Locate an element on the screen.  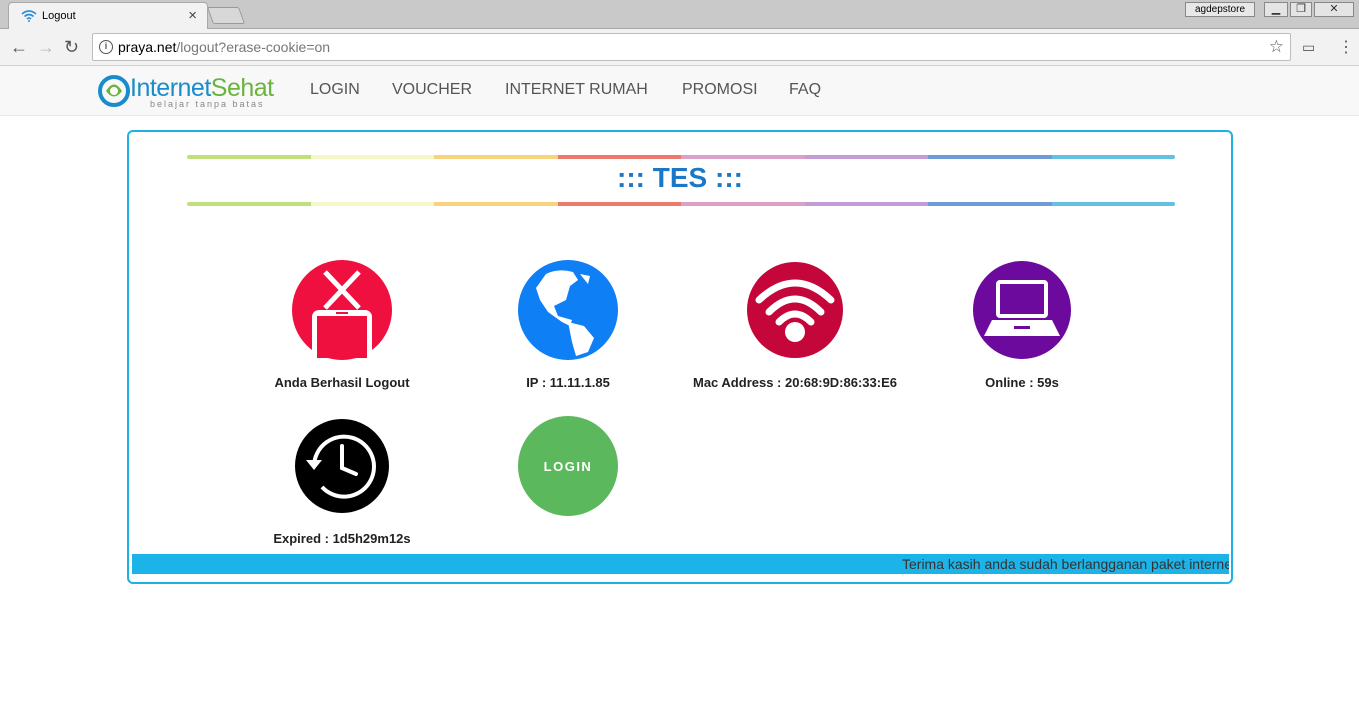
ip-address-tile: IP : 11.11.1.85 is located at coordinates (568, 325).